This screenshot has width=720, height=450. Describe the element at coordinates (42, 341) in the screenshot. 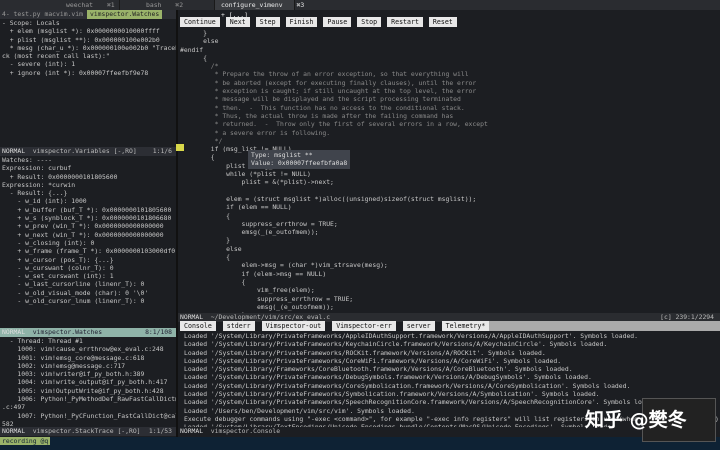

I see `stack-frame: - Thread: Thread #1` at that location.